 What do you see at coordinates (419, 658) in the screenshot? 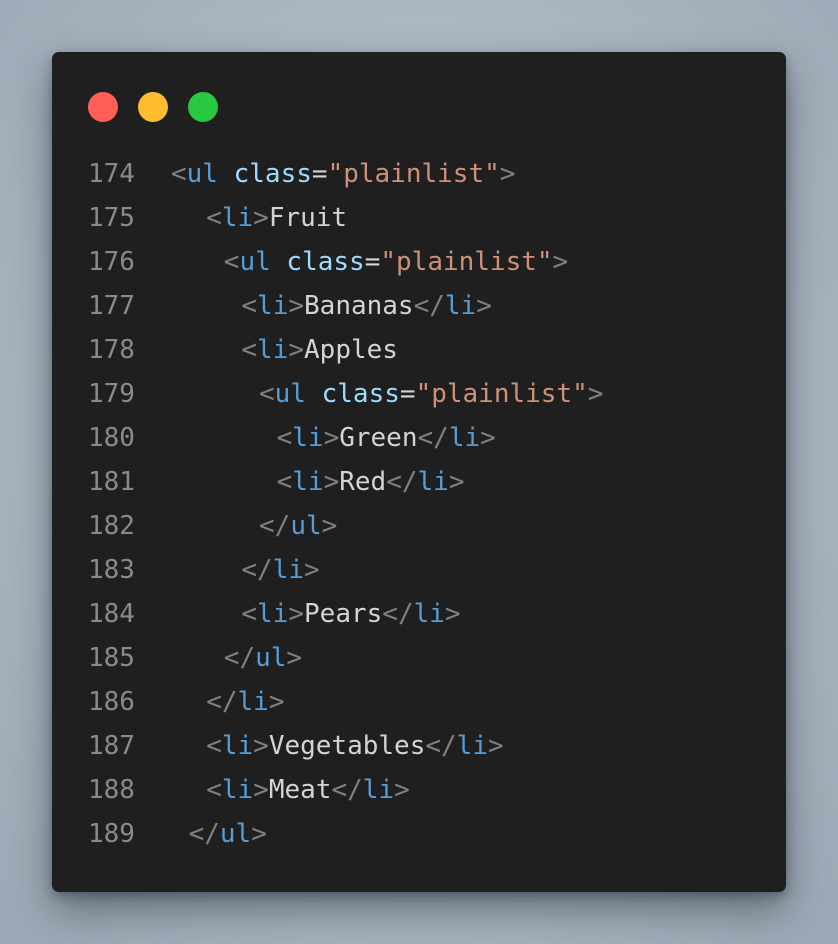
I see `code-line: 185 </ul>` at bounding box center [419, 658].